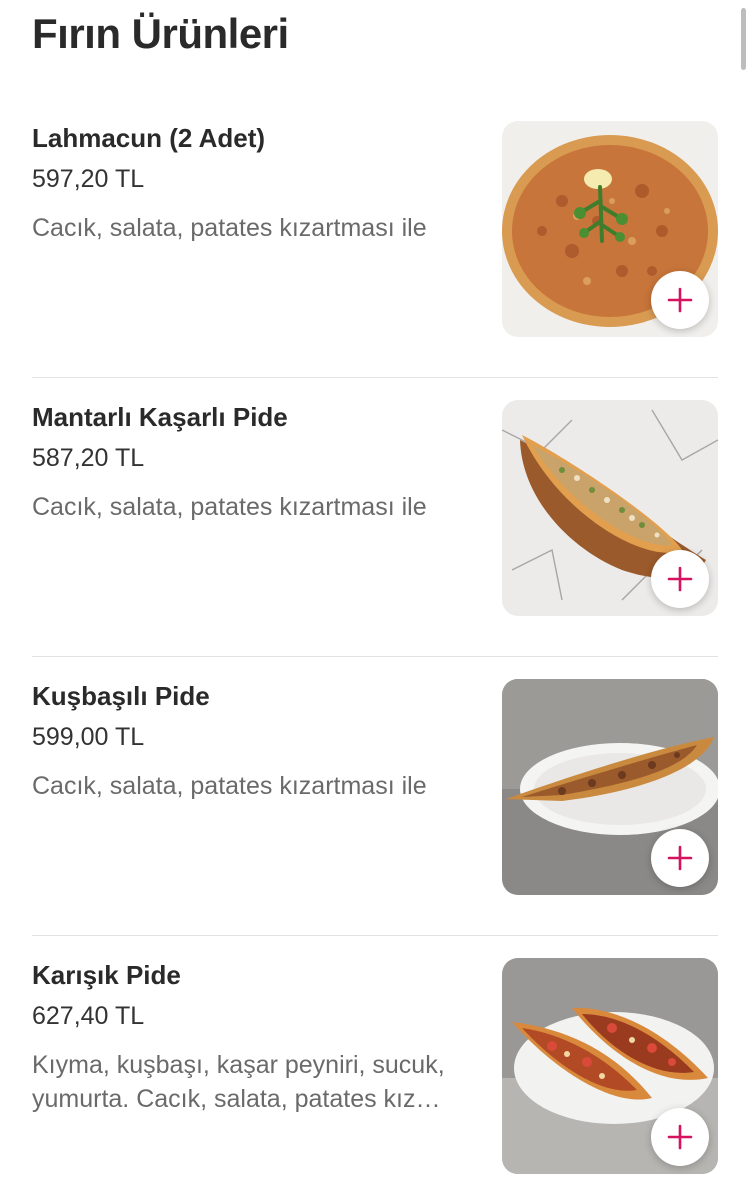 Image resolution: width=750 pixels, height=1200 pixels. I want to click on section-title: Fırın Ürünleri, so click(160, 33).